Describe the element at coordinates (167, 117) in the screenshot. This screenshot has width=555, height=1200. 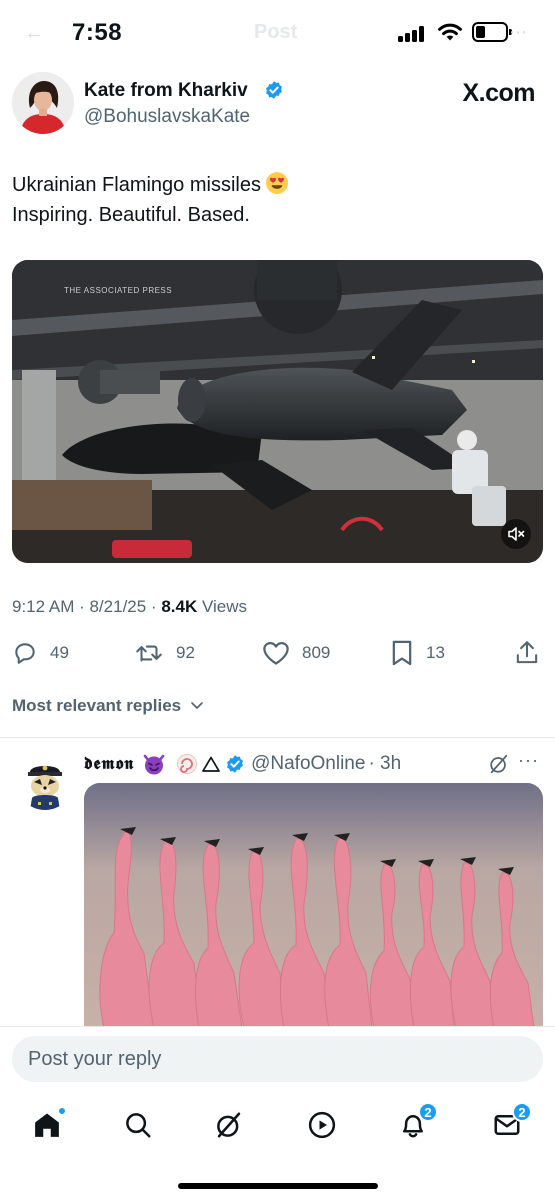
I see `author-handle: @BohuslavskaKate` at that location.